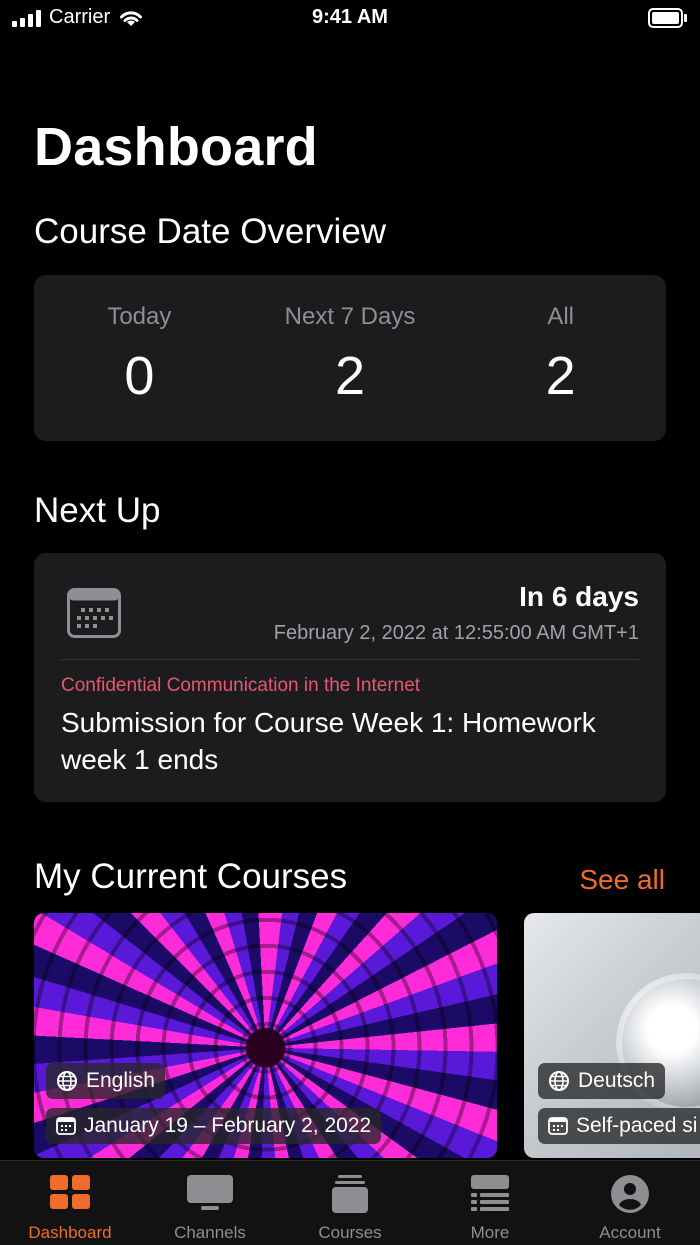 This screenshot has height=1245, width=700. I want to click on tab-channels: Channels, so click(210, 1203).